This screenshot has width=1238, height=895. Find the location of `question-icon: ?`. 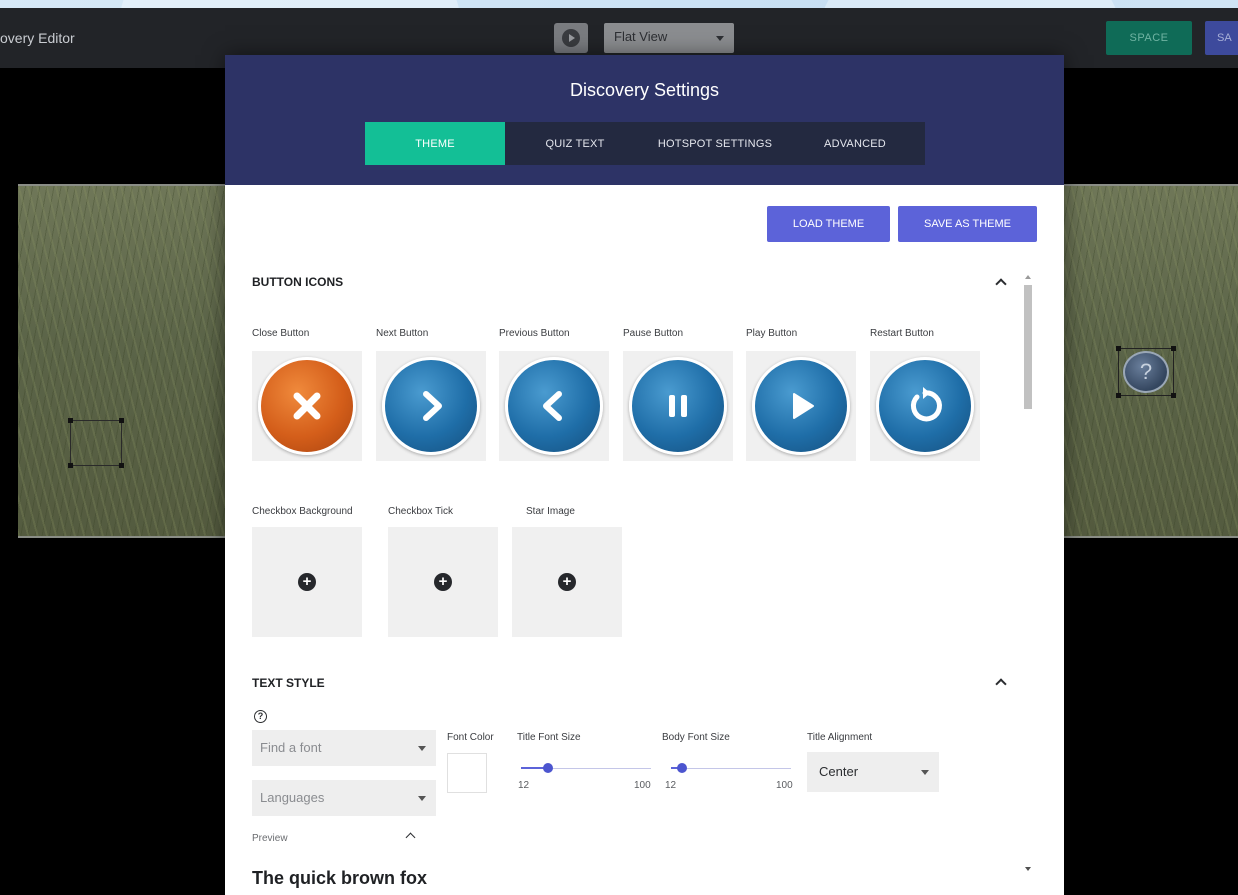

question-icon: ? is located at coordinates (1146, 372).